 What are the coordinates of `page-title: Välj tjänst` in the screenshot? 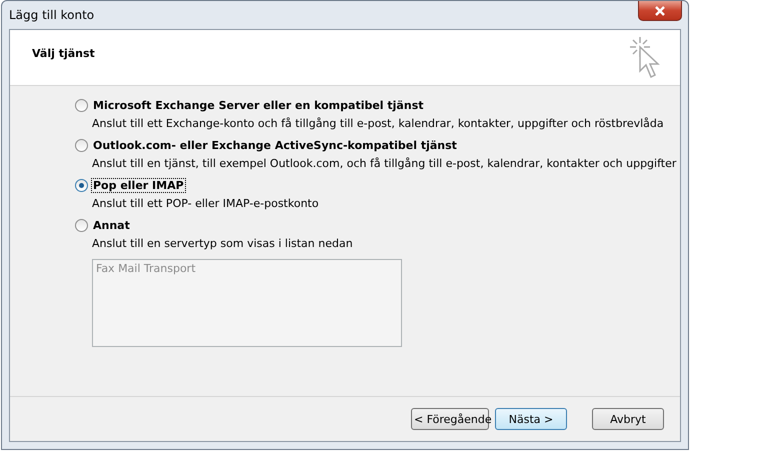 It's located at (63, 54).